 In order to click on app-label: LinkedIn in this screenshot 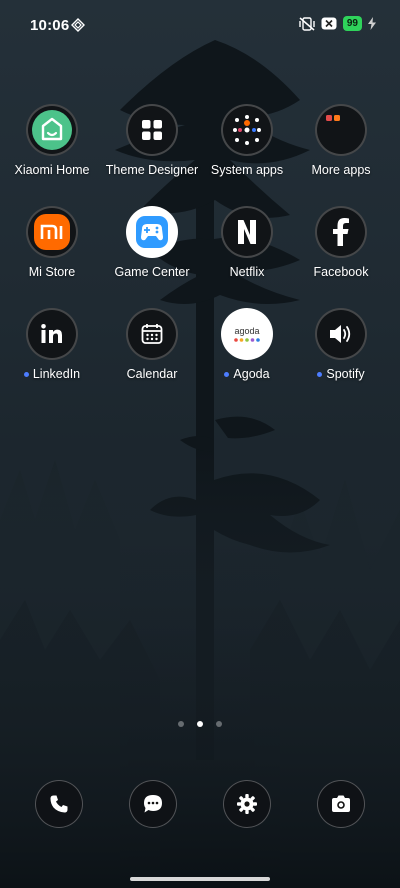, I will do `click(56, 374)`.